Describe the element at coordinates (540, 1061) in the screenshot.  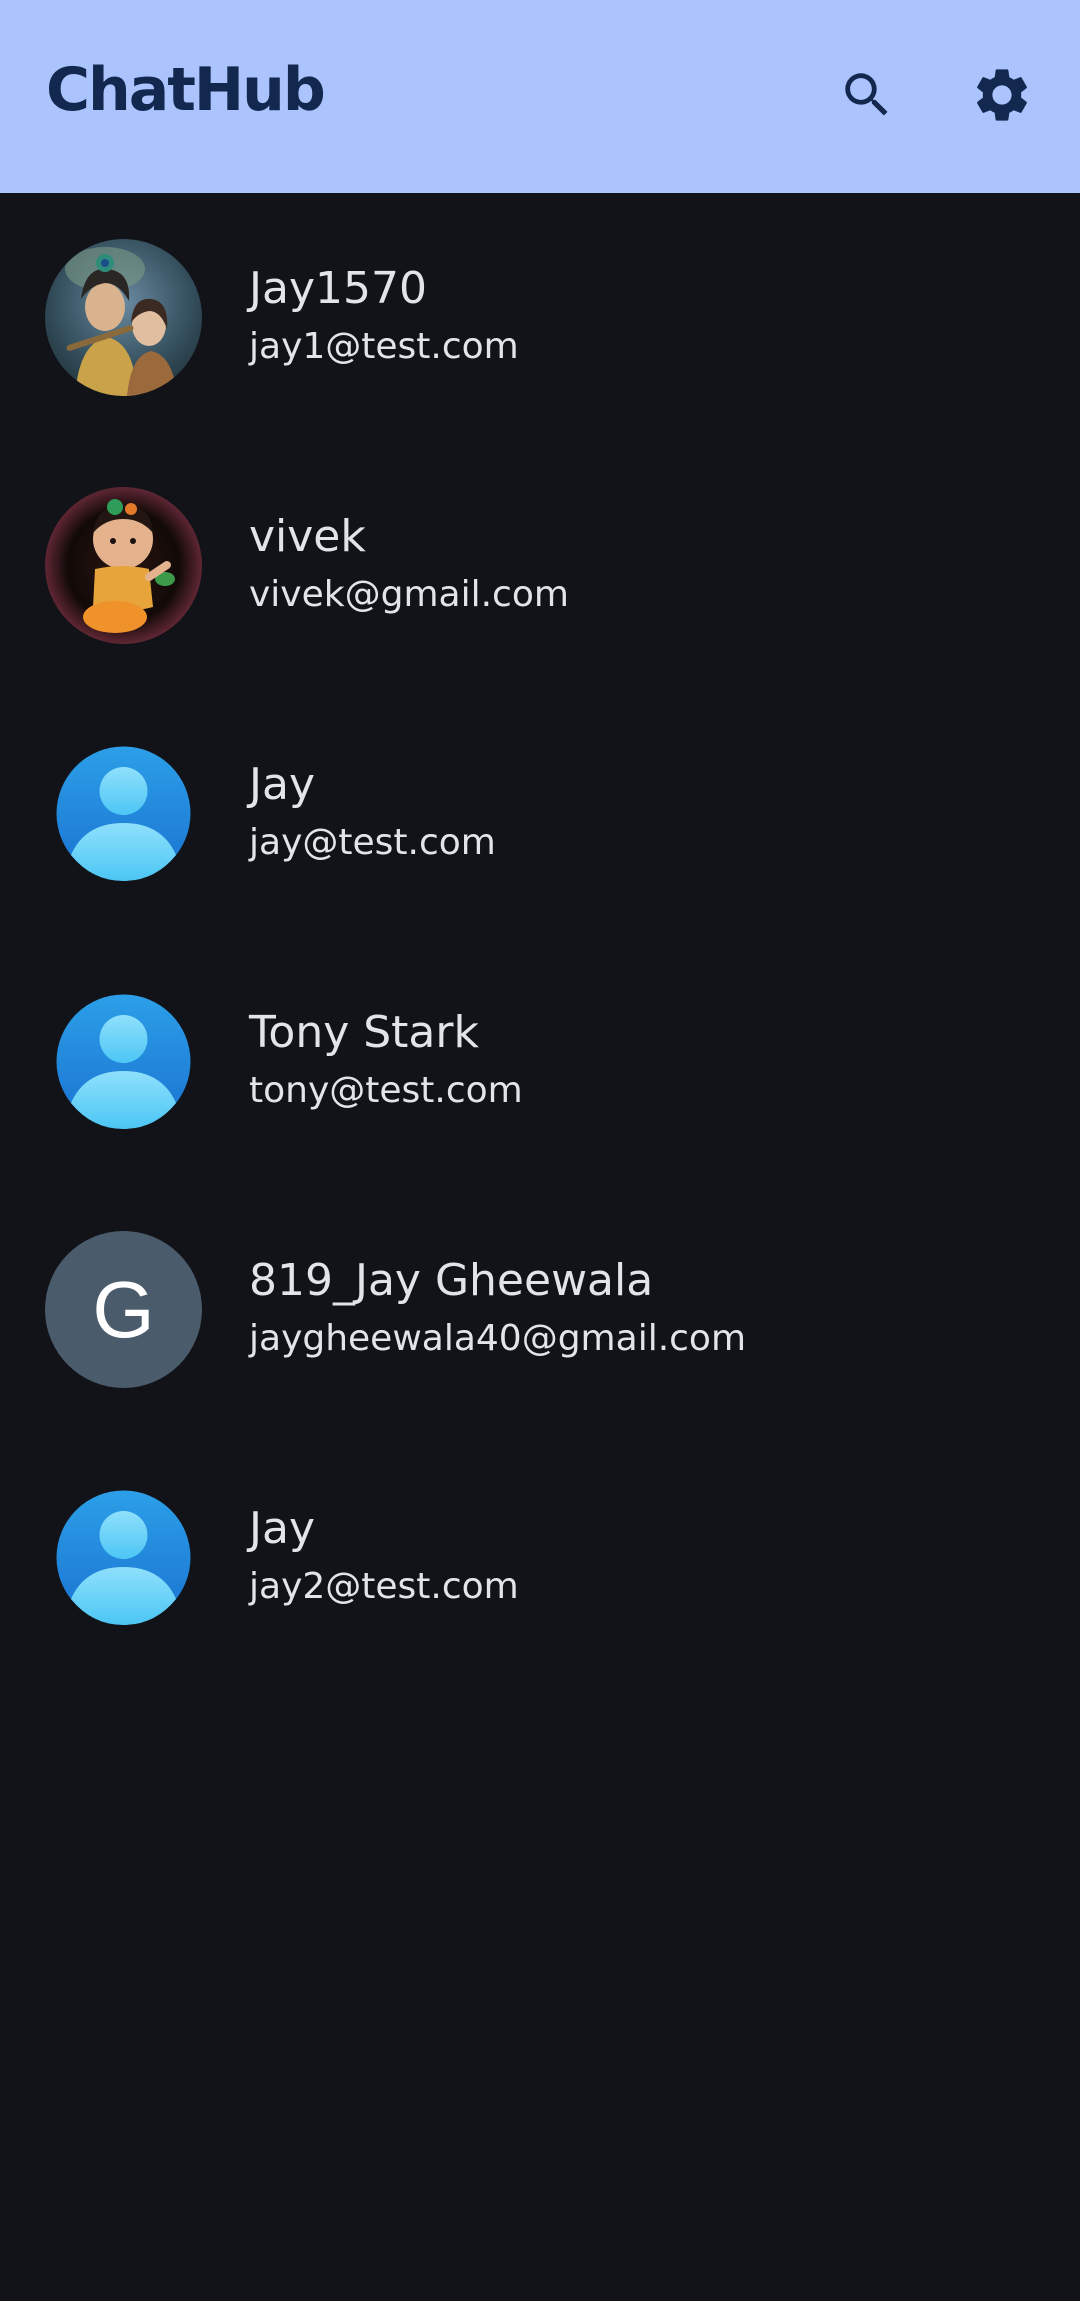
I see `contact-item: Tony Stark tony@test.com` at that location.